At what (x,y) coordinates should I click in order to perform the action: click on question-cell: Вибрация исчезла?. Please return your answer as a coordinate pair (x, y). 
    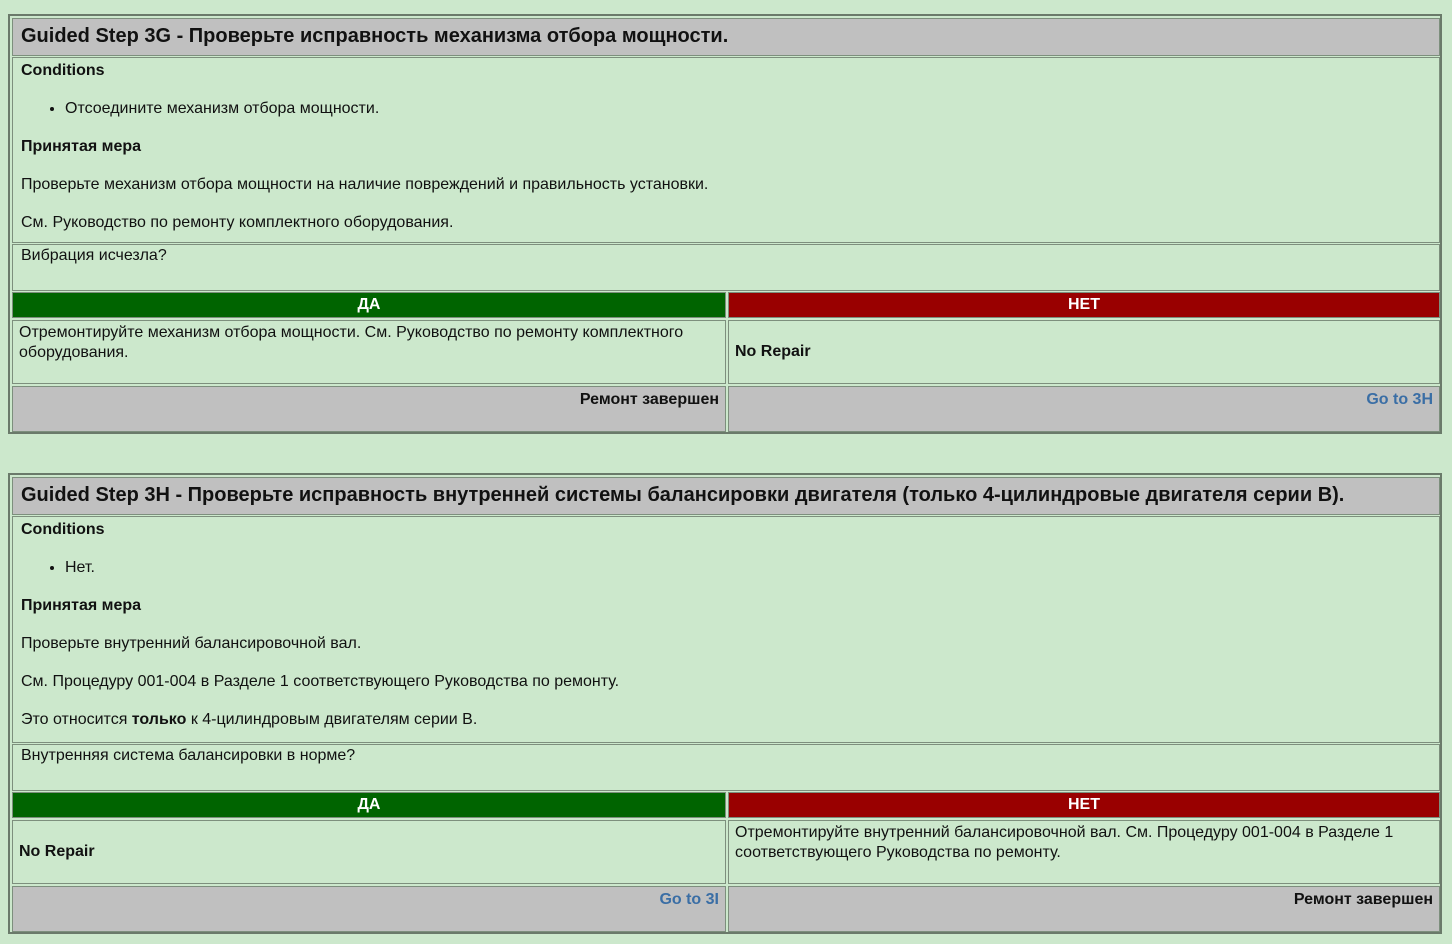
    Looking at the image, I should click on (726, 267).